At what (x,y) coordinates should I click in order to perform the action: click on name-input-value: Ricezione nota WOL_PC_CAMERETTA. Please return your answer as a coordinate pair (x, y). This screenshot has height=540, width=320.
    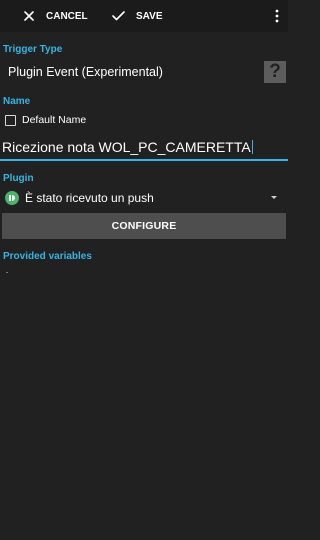
    Looking at the image, I should click on (126, 147).